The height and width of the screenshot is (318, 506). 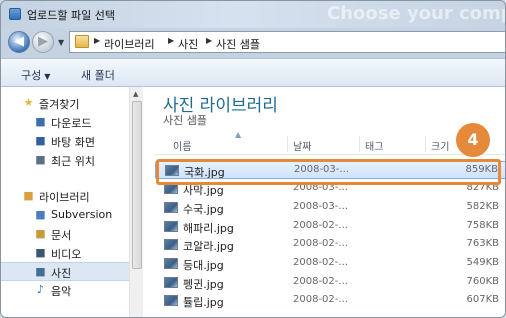 I want to click on forward-button: ▶, so click(x=43, y=42).